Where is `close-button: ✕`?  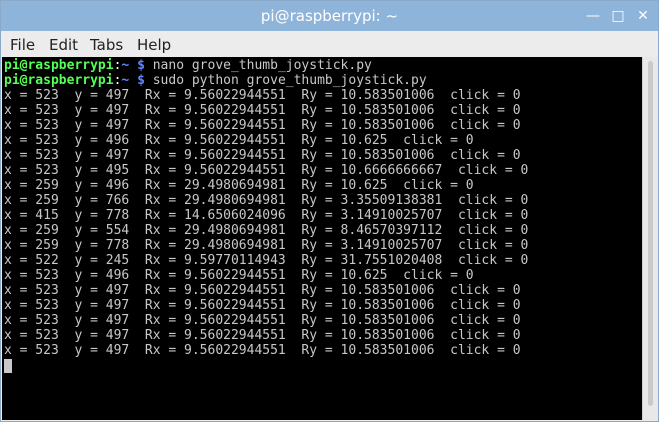 close-button: ✕ is located at coordinates (643, 16).